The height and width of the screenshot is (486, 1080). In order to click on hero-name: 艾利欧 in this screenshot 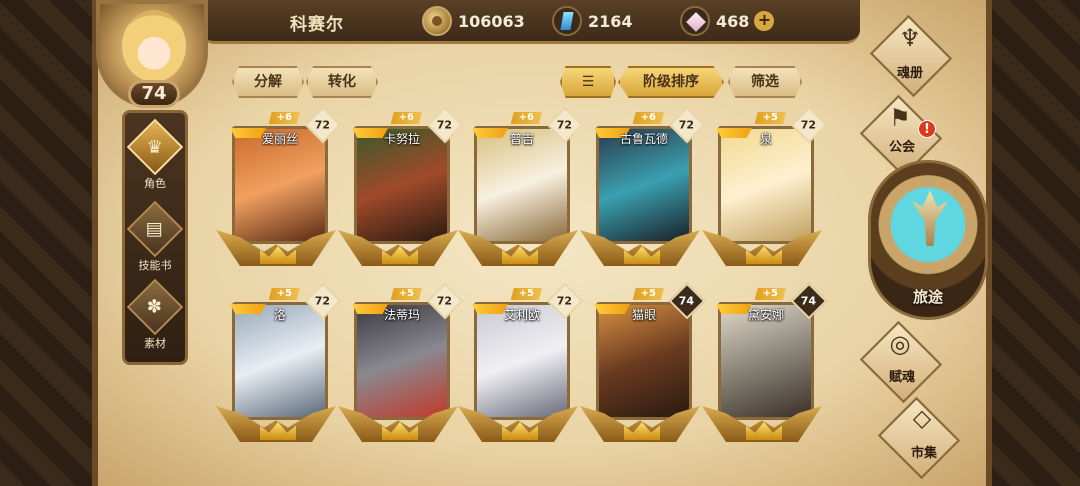, I will do `click(521, 315)`.